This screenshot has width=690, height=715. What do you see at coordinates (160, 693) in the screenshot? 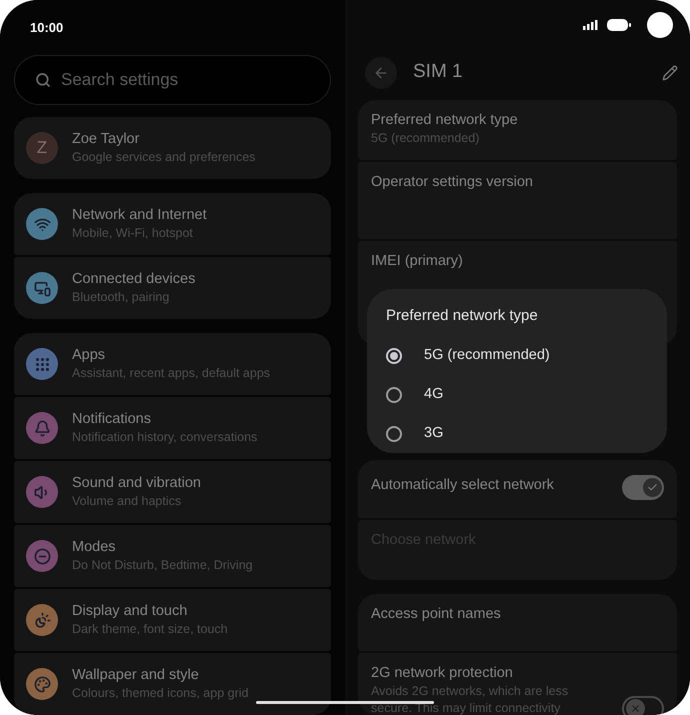
I see `item-subtitle: Colours, themed icons, app grid` at bounding box center [160, 693].